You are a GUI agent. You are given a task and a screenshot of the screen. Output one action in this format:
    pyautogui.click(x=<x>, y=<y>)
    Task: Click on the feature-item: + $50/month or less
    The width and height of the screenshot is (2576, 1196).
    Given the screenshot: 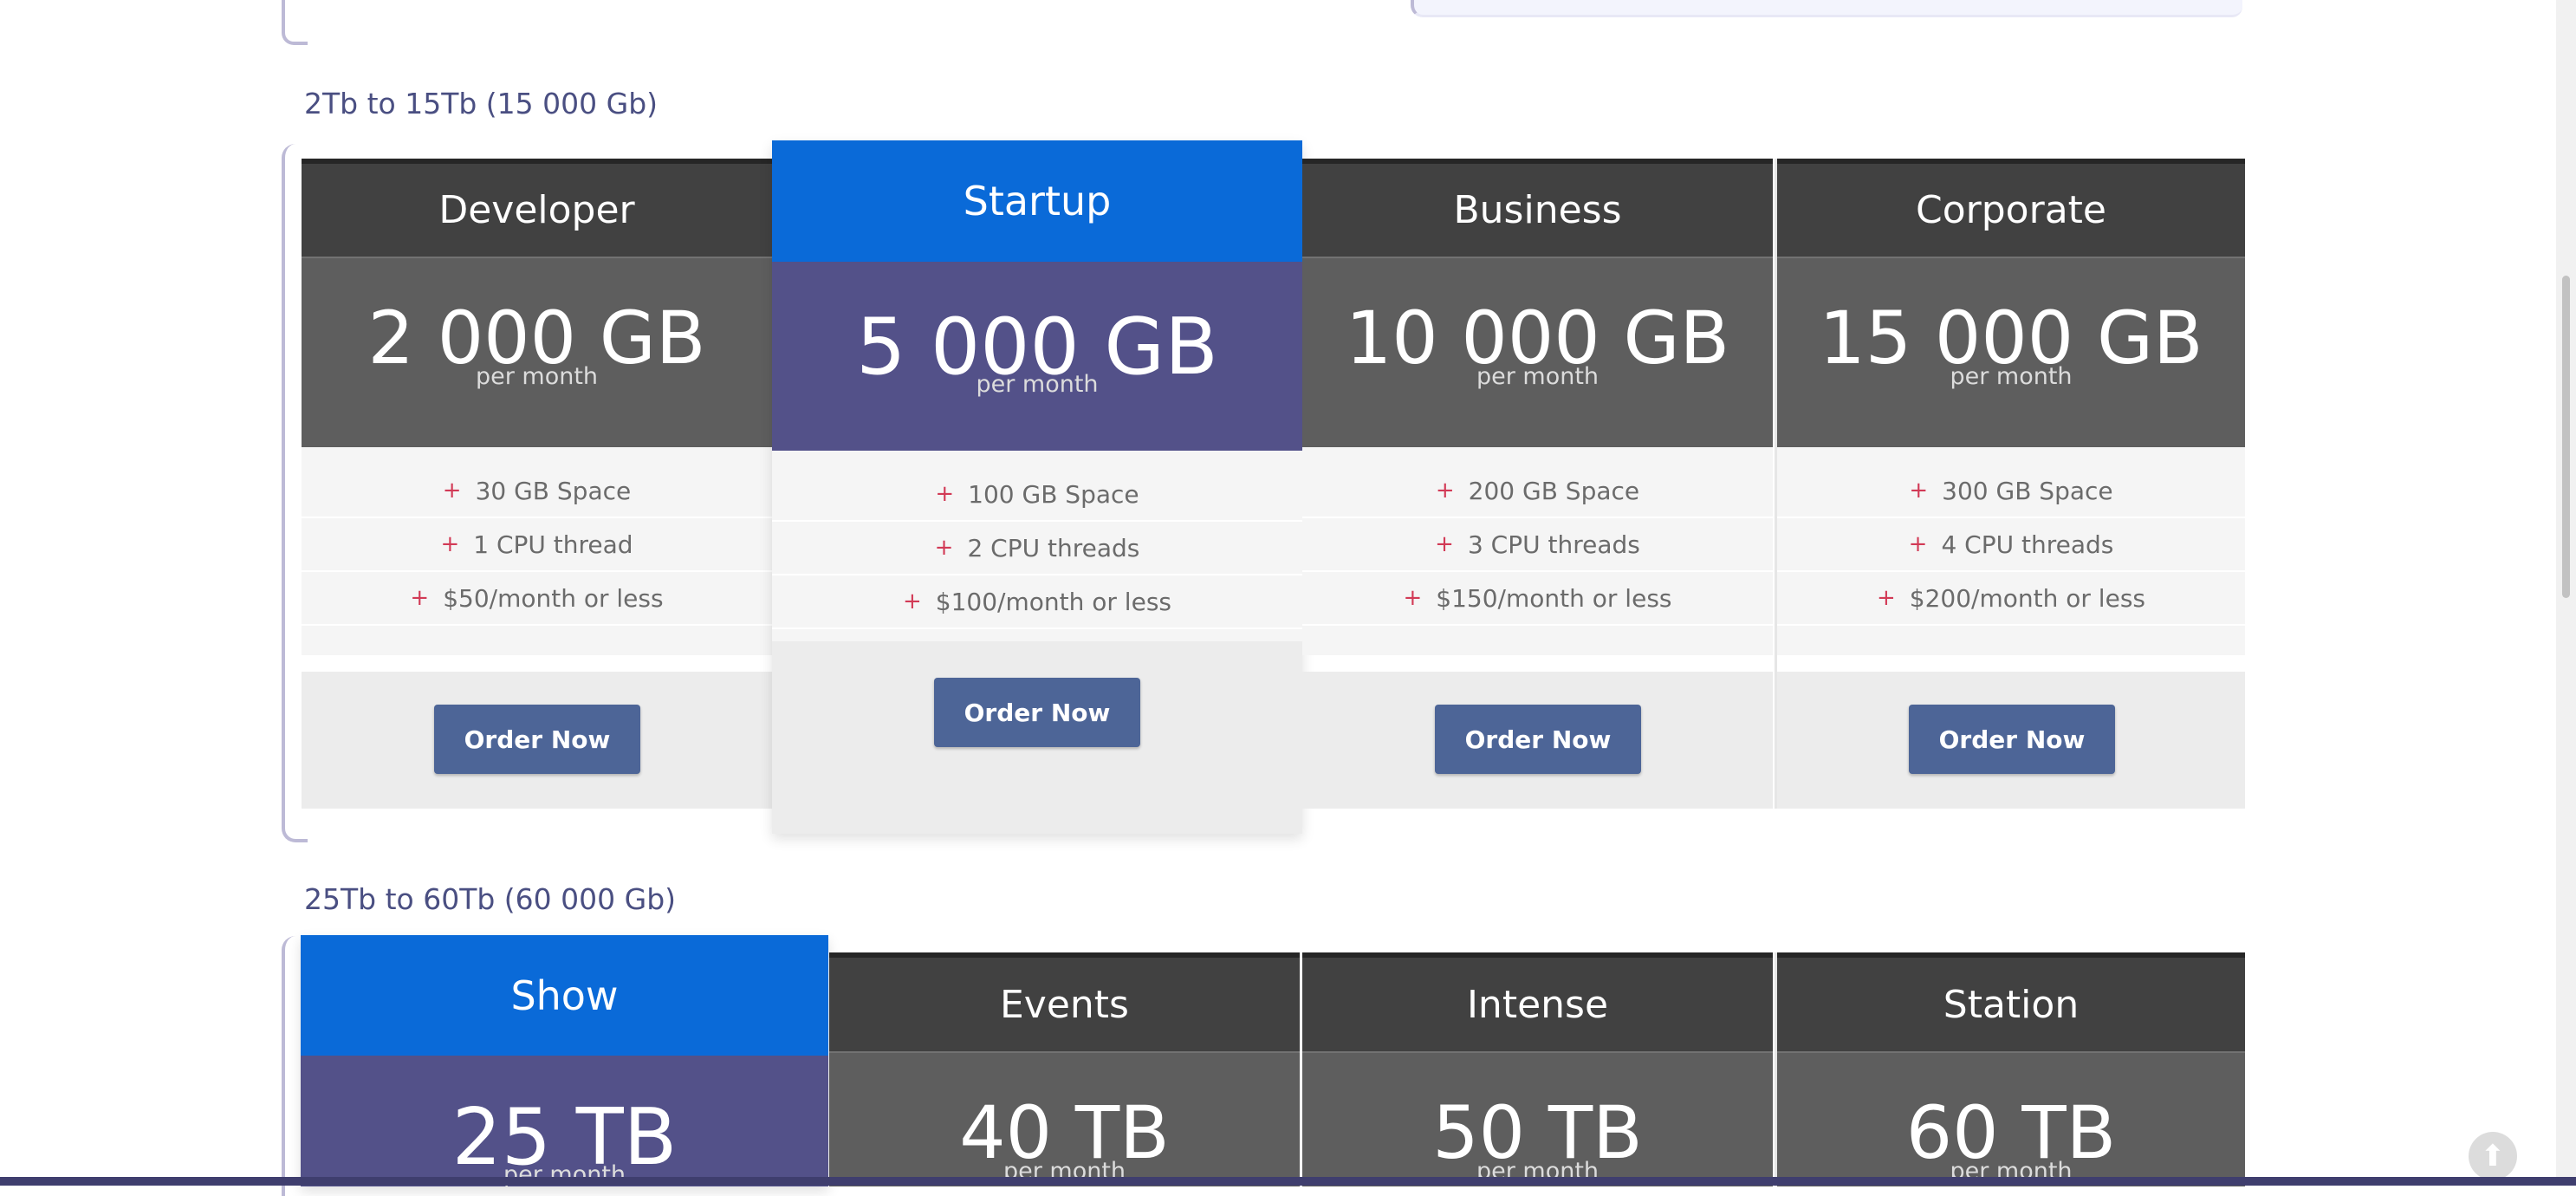 What is the action you would take?
    pyautogui.click(x=537, y=599)
    